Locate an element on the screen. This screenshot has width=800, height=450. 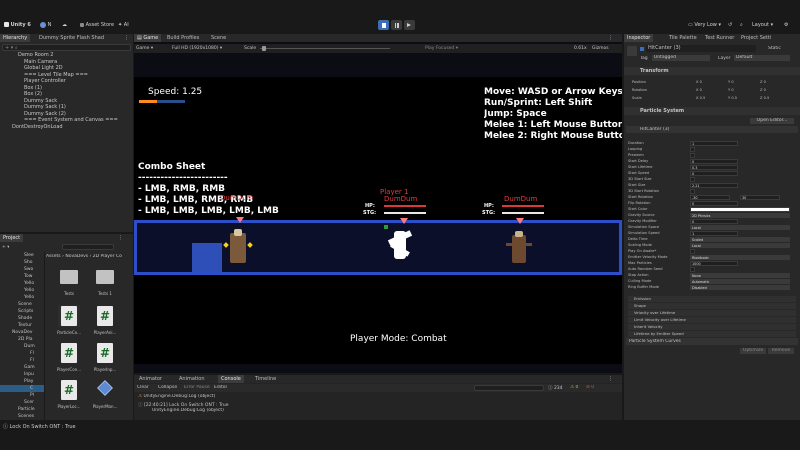
breadcrumb-item: 2D Player Co is located at coordinates (107, 256).